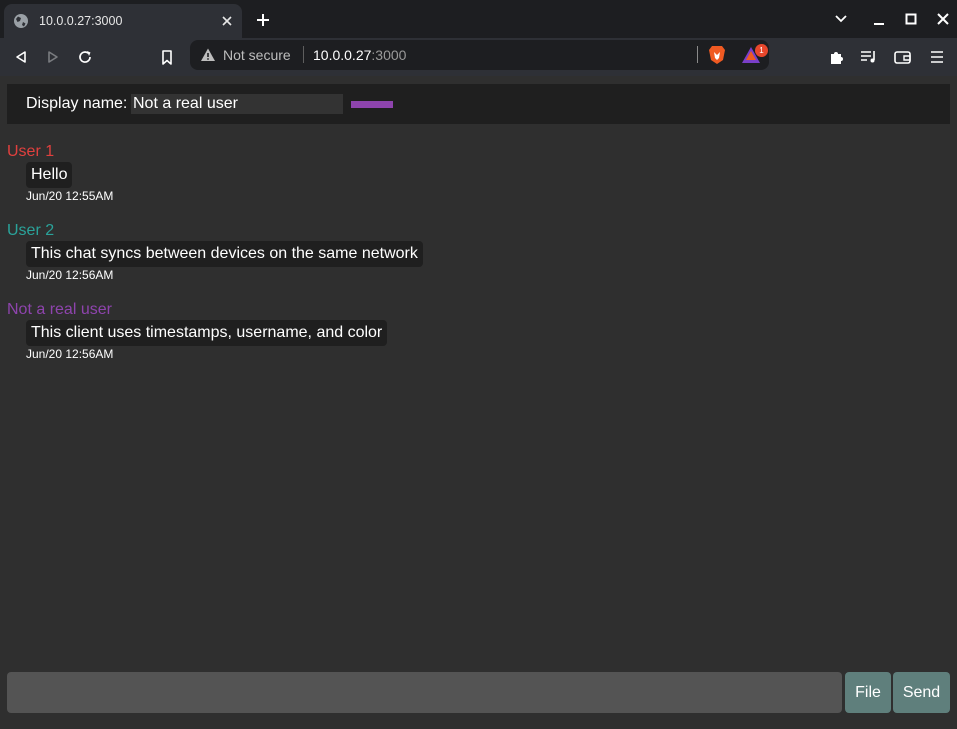  I want to click on tab-strip: 10.0.0.27:3000, so click(478, 19).